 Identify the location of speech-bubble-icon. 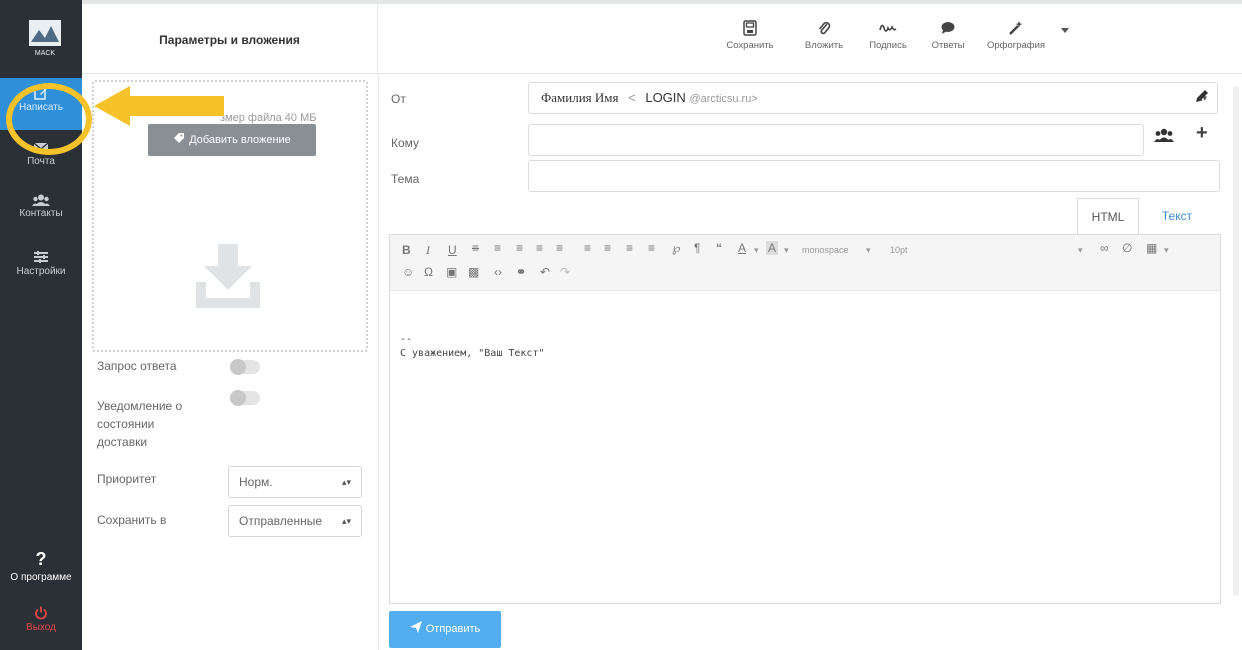
(948, 28).